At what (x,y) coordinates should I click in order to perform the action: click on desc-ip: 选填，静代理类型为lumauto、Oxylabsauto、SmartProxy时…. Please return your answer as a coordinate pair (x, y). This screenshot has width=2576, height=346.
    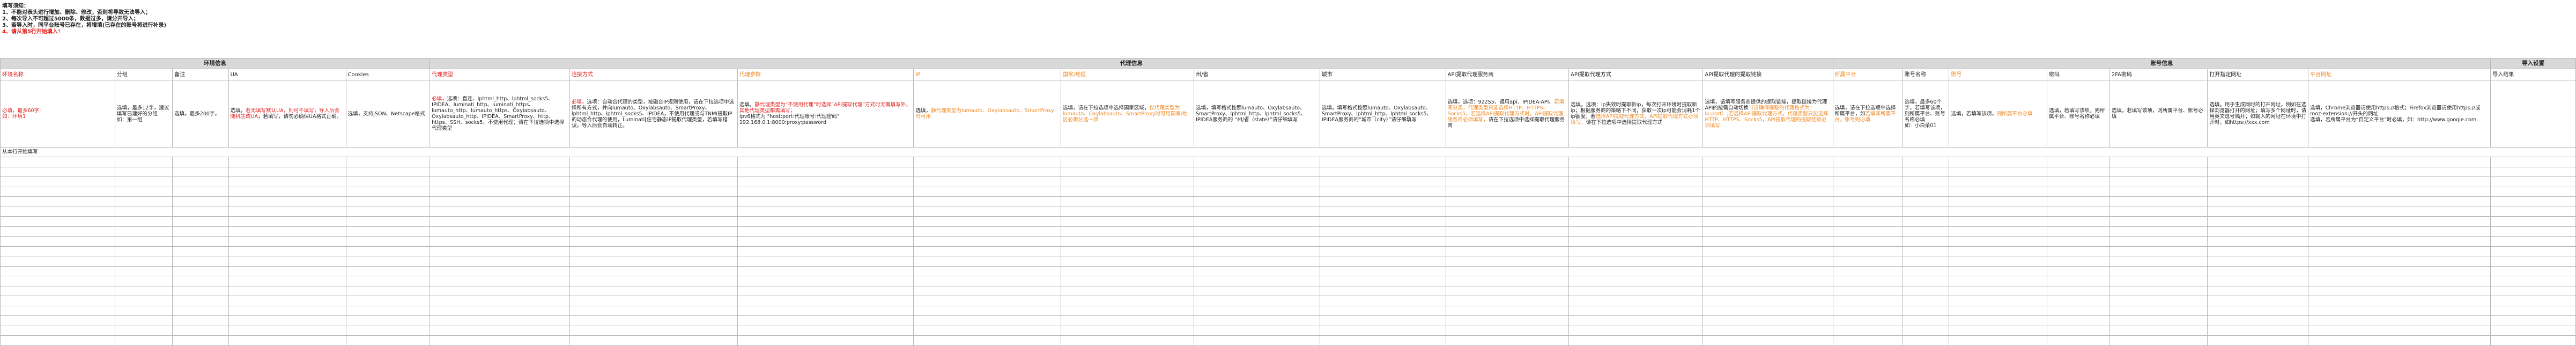
    Looking at the image, I should click on (987, 114).